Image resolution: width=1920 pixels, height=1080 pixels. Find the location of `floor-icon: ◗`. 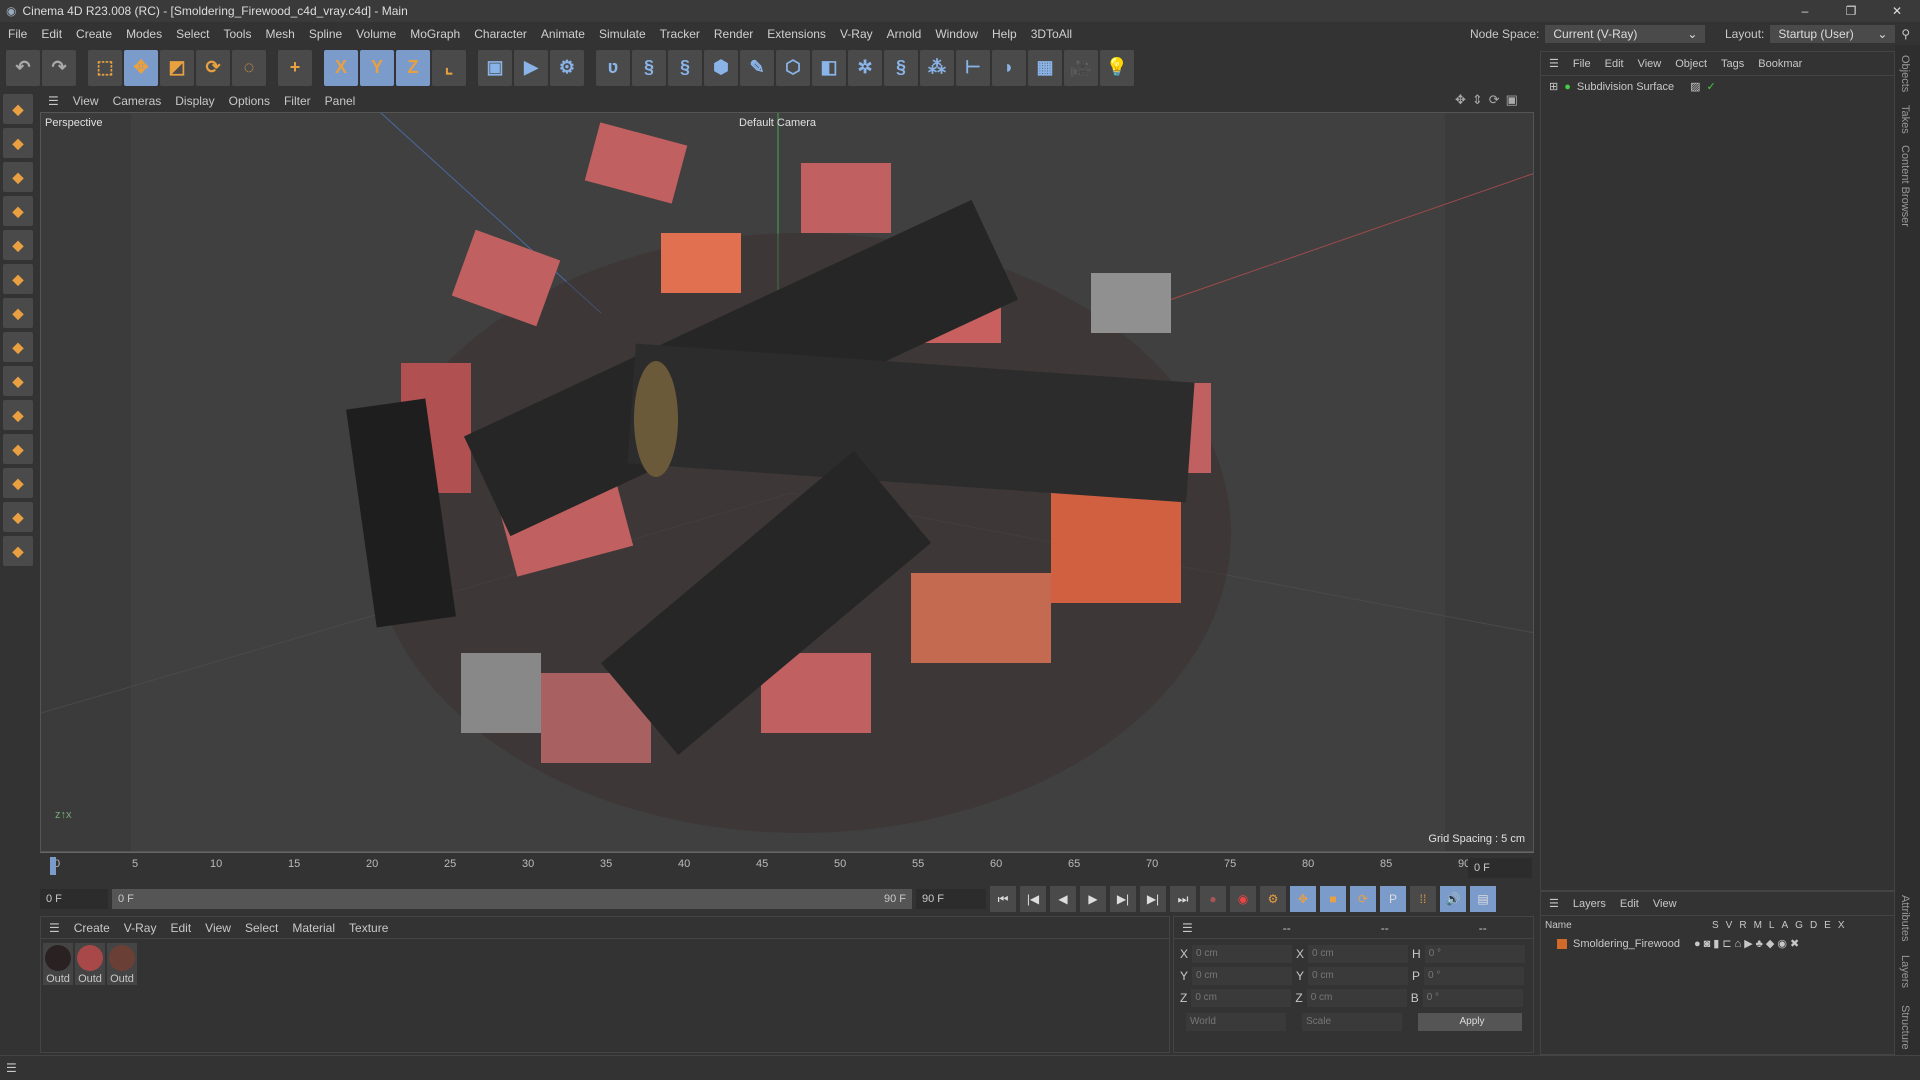

floor-icon: ◗ is located at coordinates (1009, 67).